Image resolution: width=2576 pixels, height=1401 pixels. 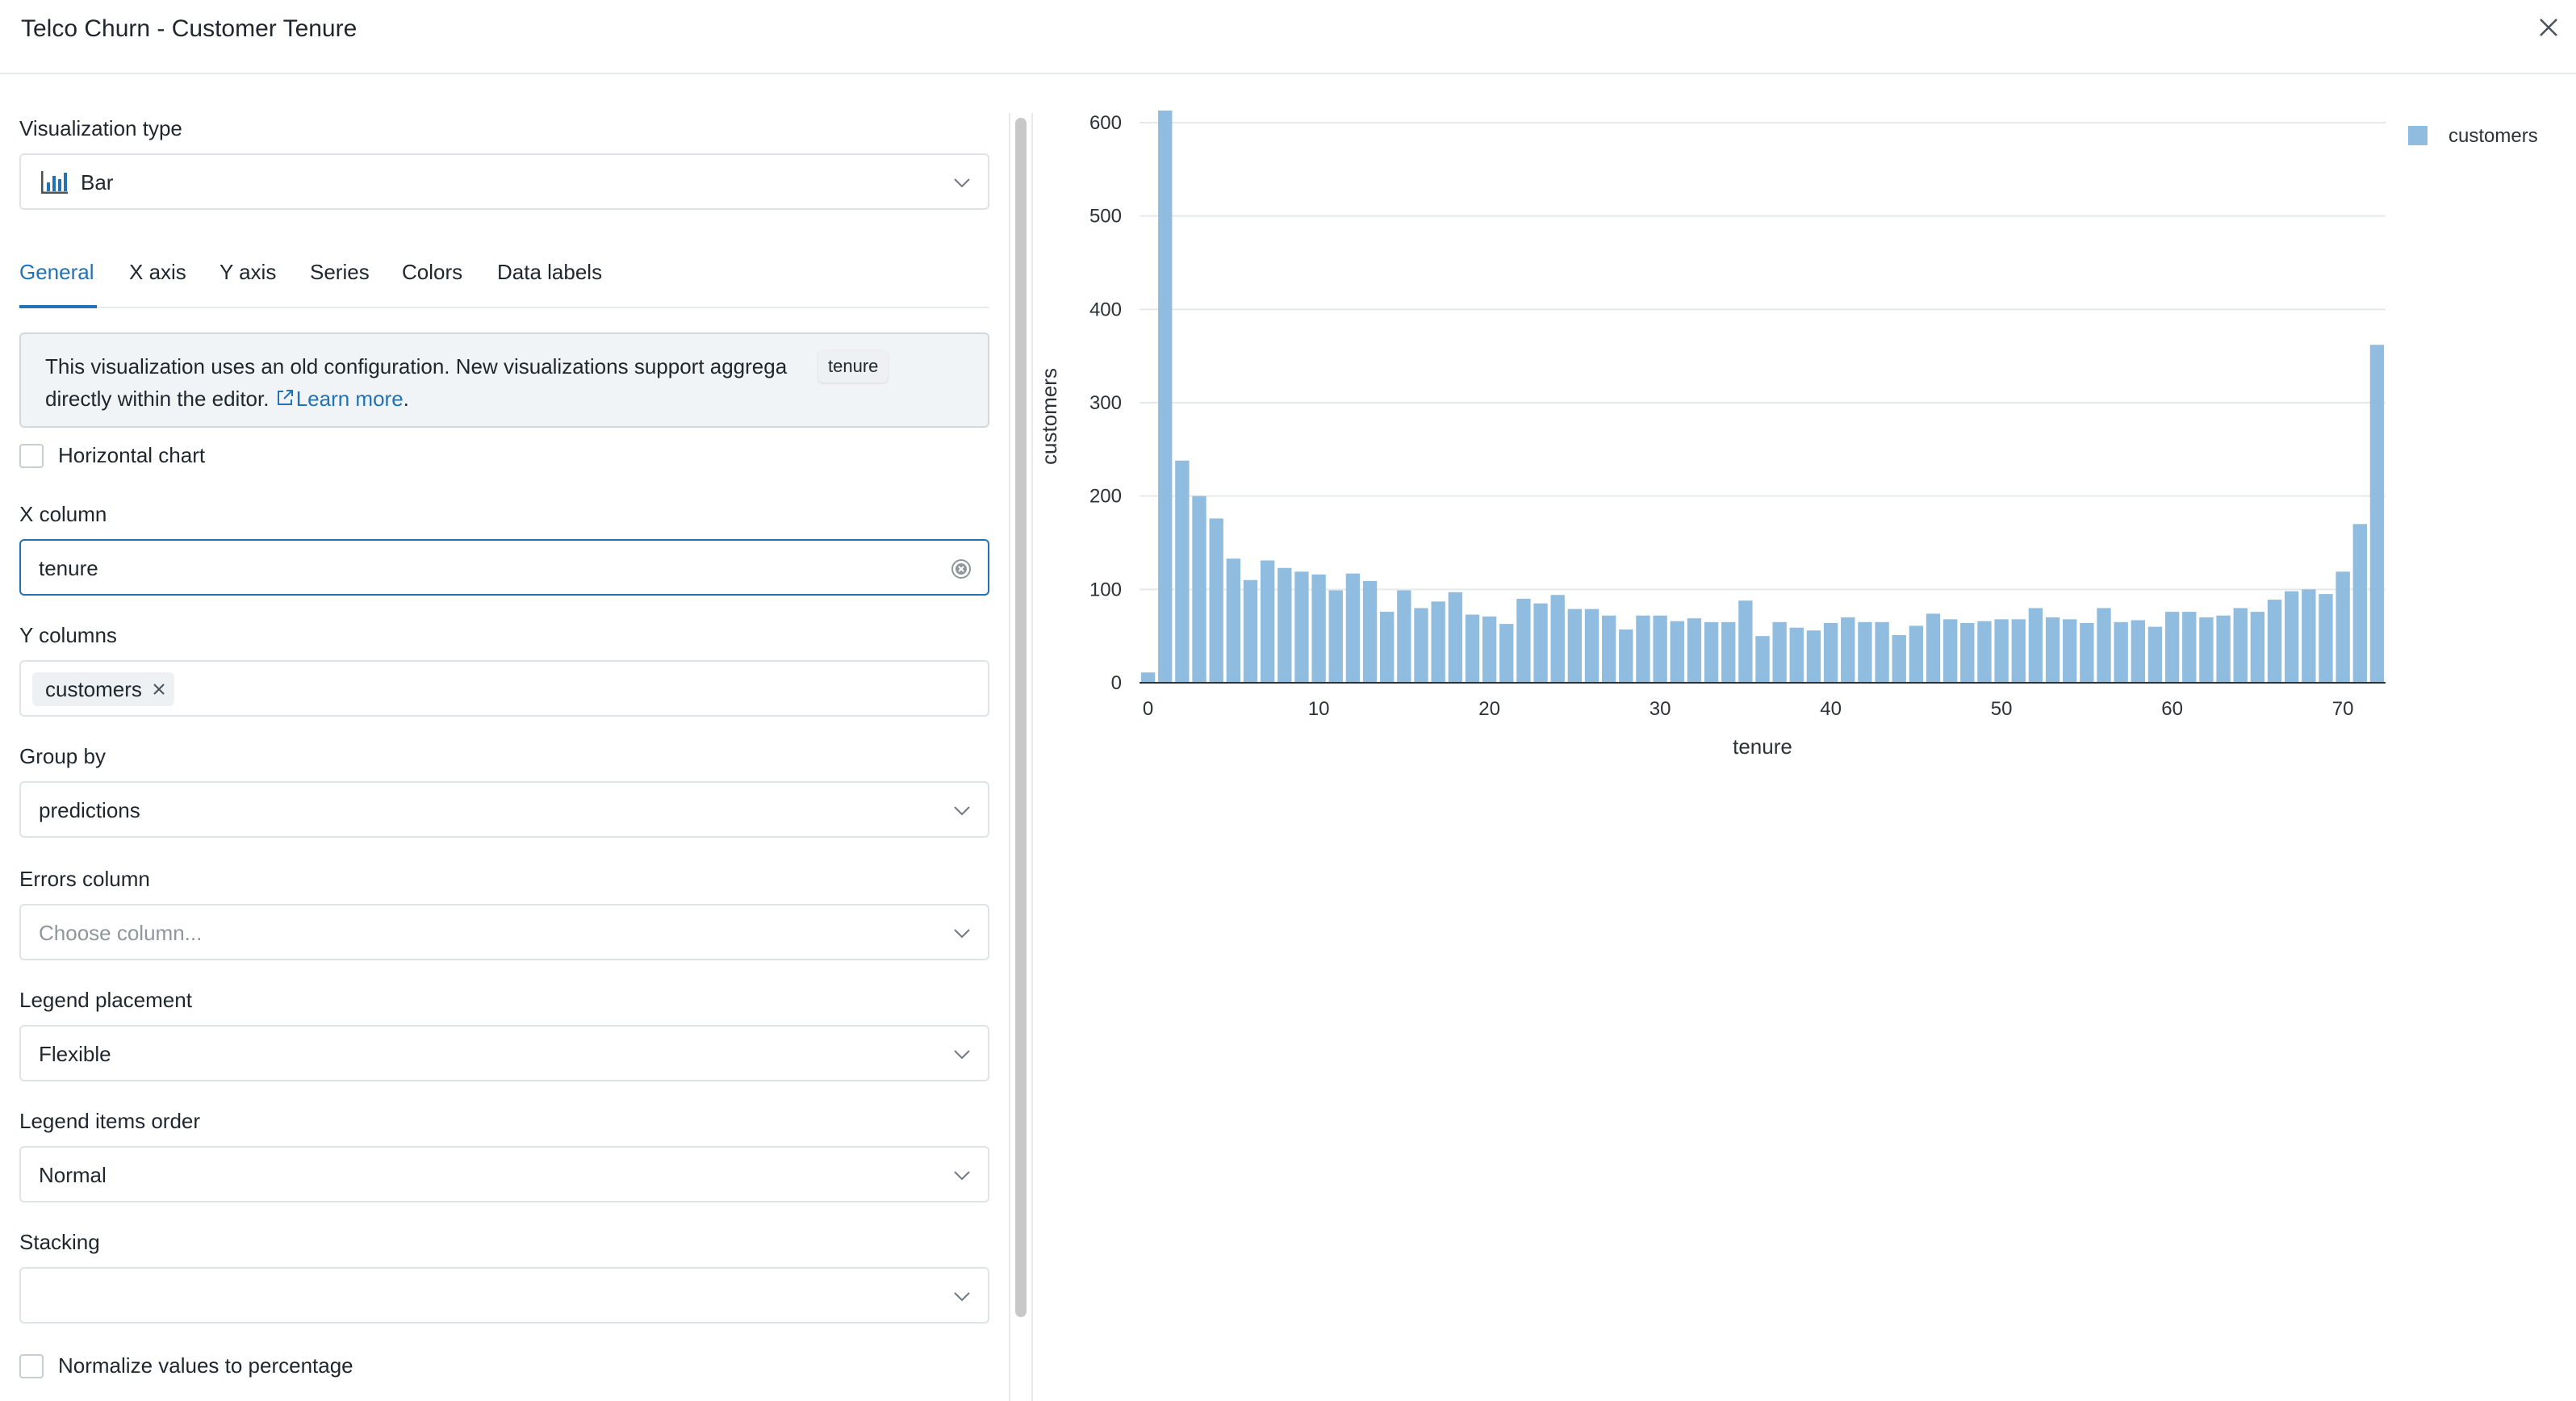 I want to click on tab-data-labels: Data labels, so click(x=549, y=279).